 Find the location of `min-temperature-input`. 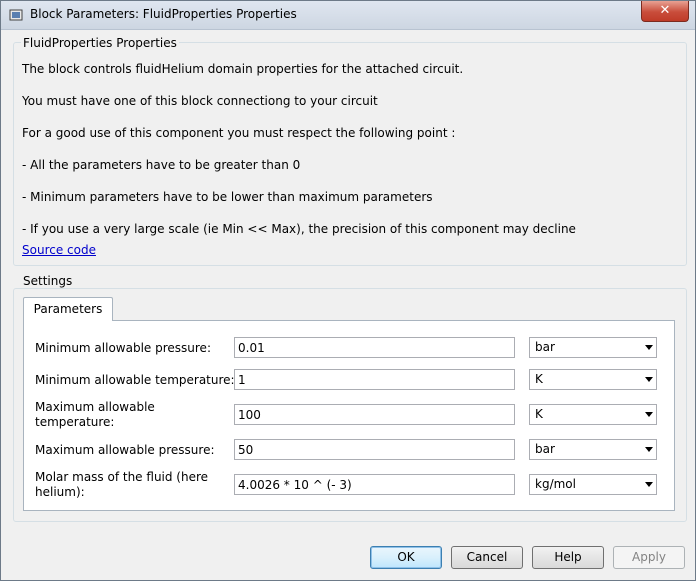

min-temperature-input is located at coordinates (374, 379).